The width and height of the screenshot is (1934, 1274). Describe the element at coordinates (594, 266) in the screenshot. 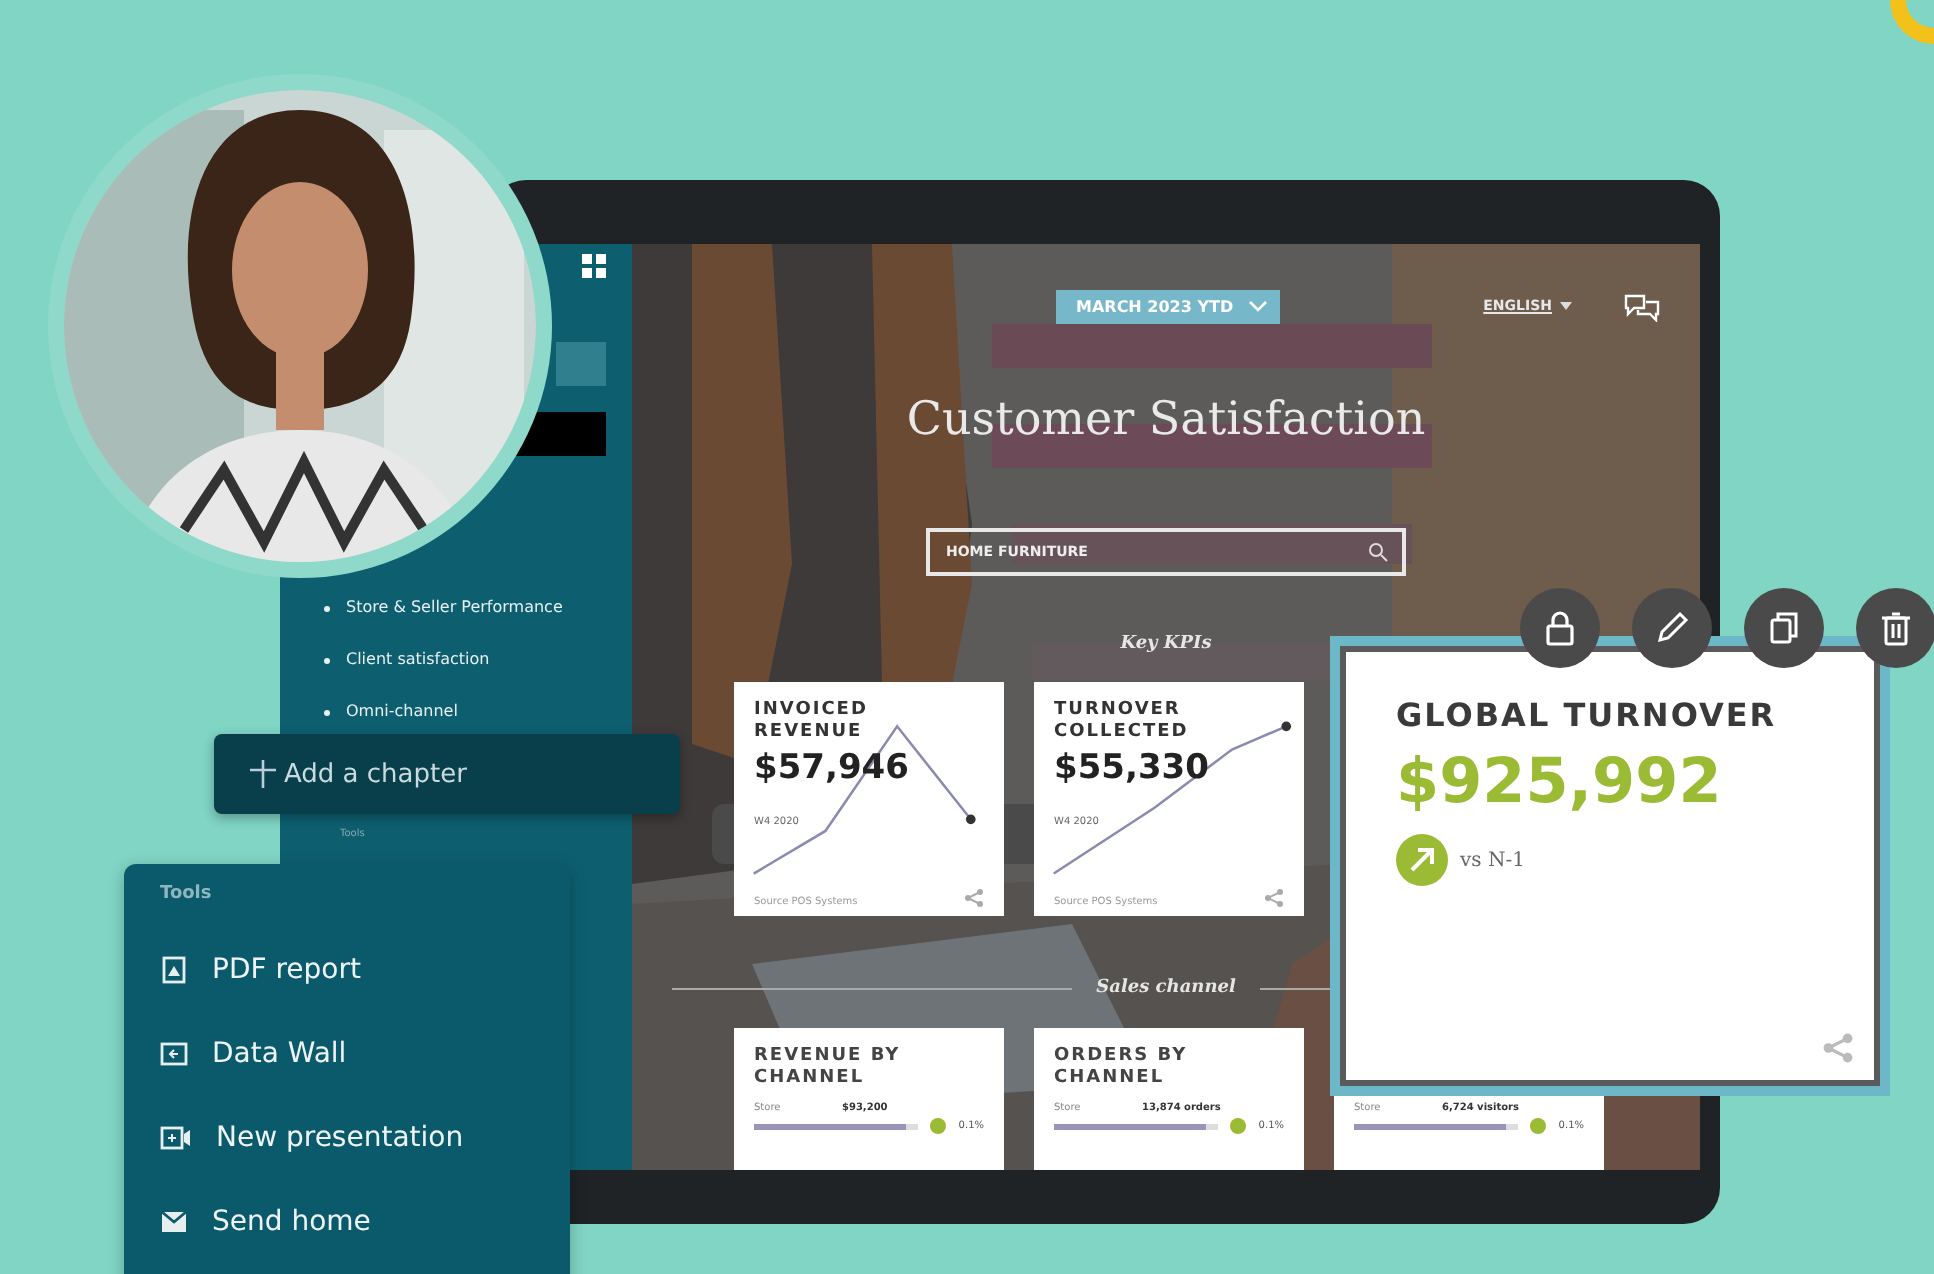

I see `grid-icon` at that location.